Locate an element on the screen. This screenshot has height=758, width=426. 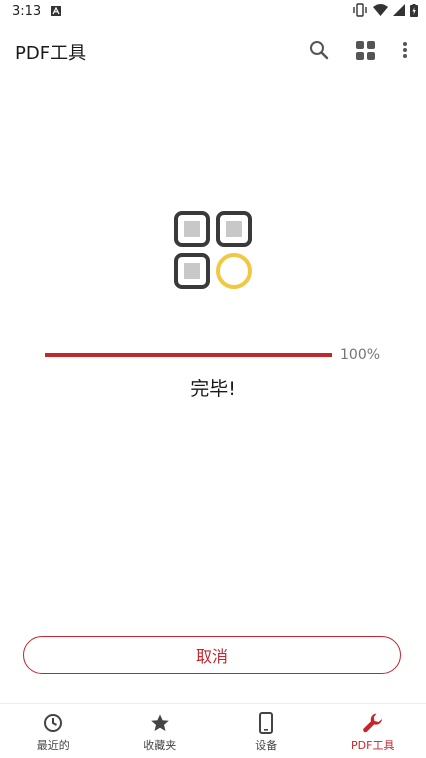
vibrate-icon is located at coordinates (360, 12).